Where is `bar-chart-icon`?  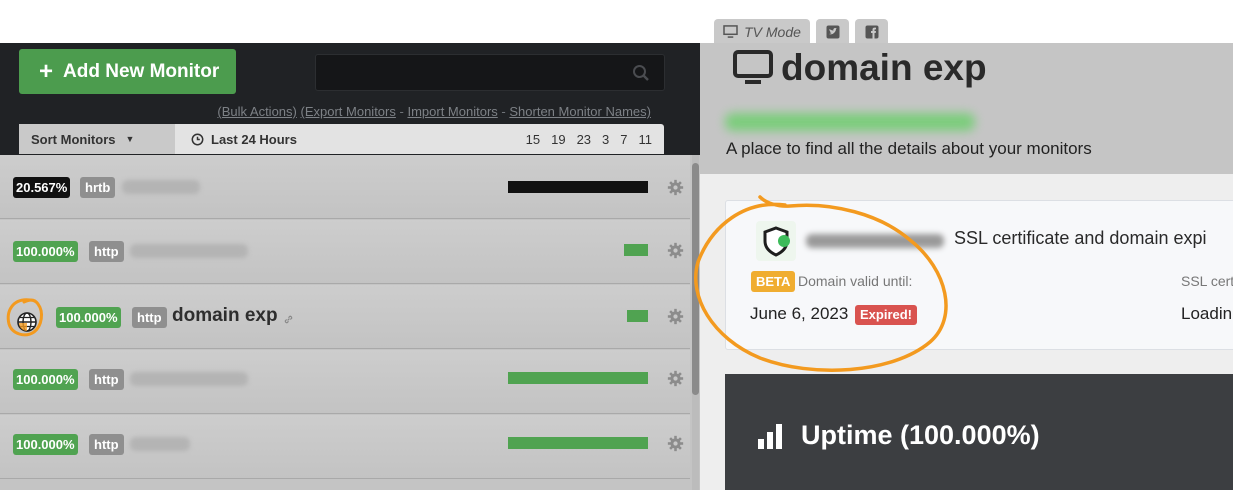
bar-chart-icon is located at coordinates (770, 436).